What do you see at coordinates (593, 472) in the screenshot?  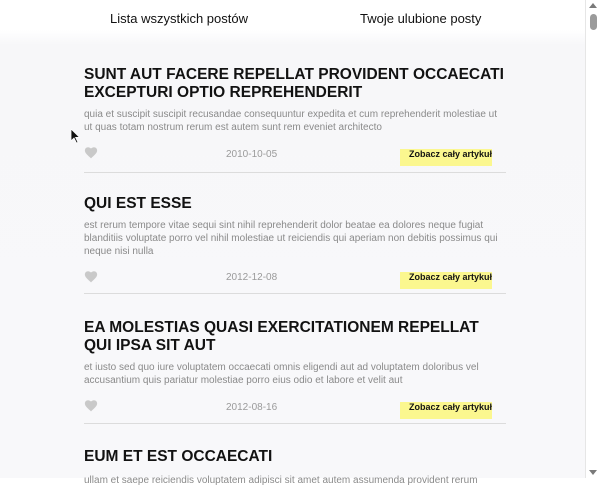 I see `scroll-down-arrow-icon` at bounding box center [593, 472].